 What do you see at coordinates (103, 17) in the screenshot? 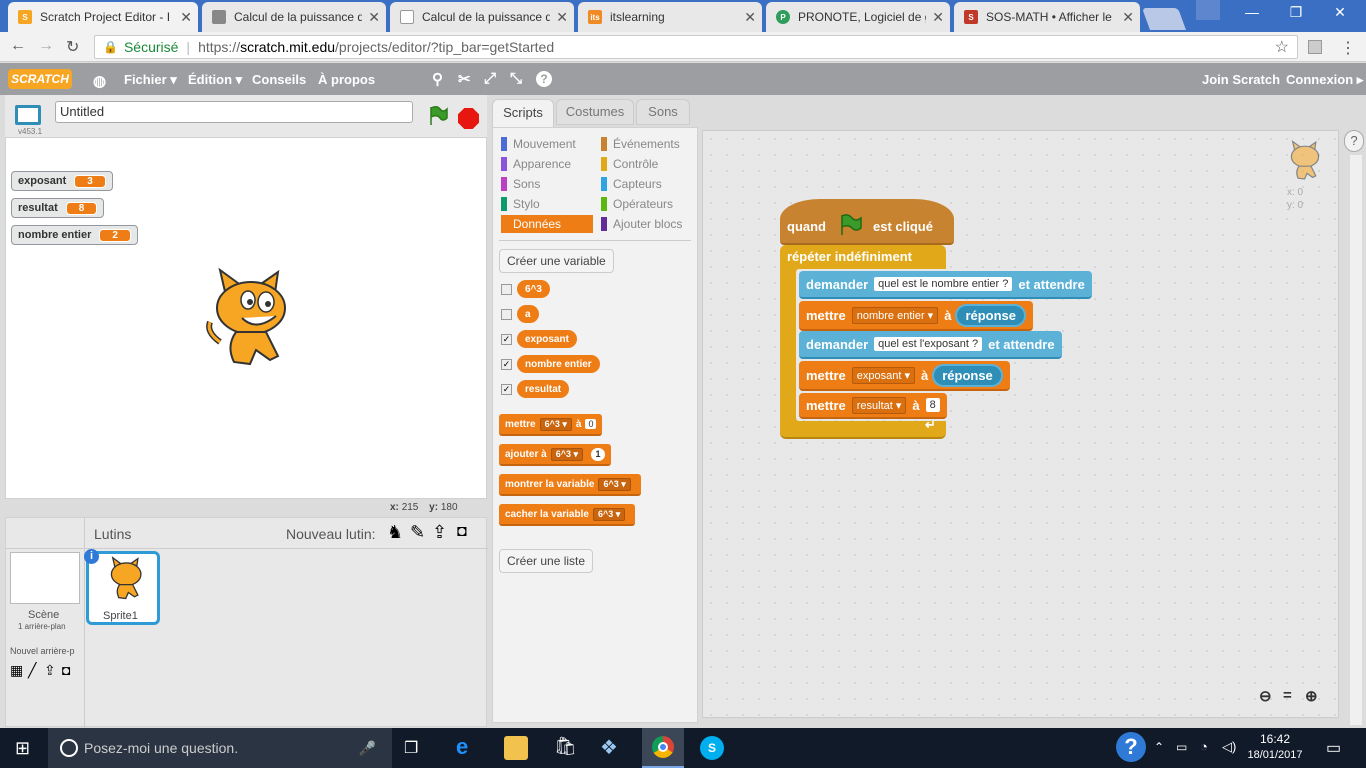
I see `browser-tab-scratch: S Scratch Project Editor - I ✕` at bounding box center [103, 17].